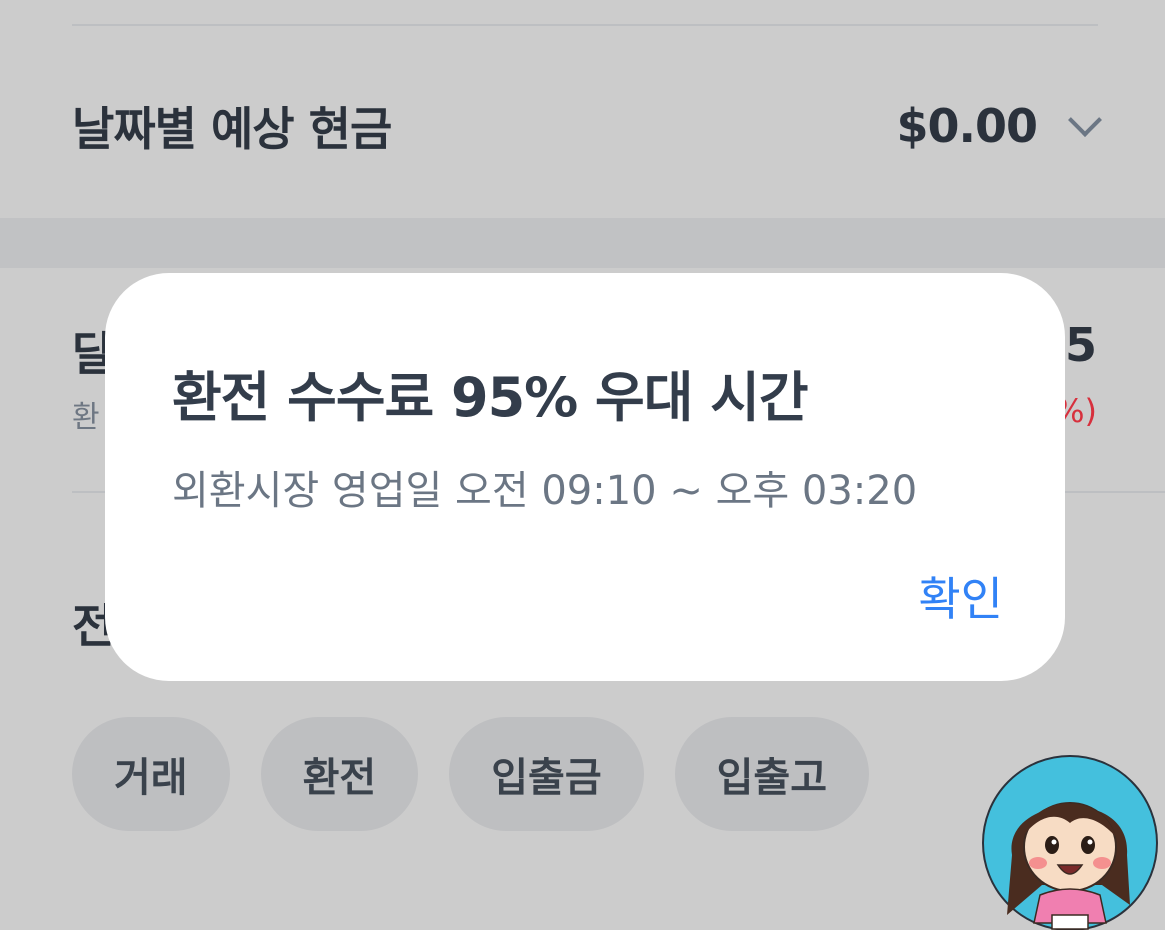  Describe the element at coordinates (588, 126) in the screenshot. I see `forecast-row: 날짜별 예상 현금 $0.00` at that location.